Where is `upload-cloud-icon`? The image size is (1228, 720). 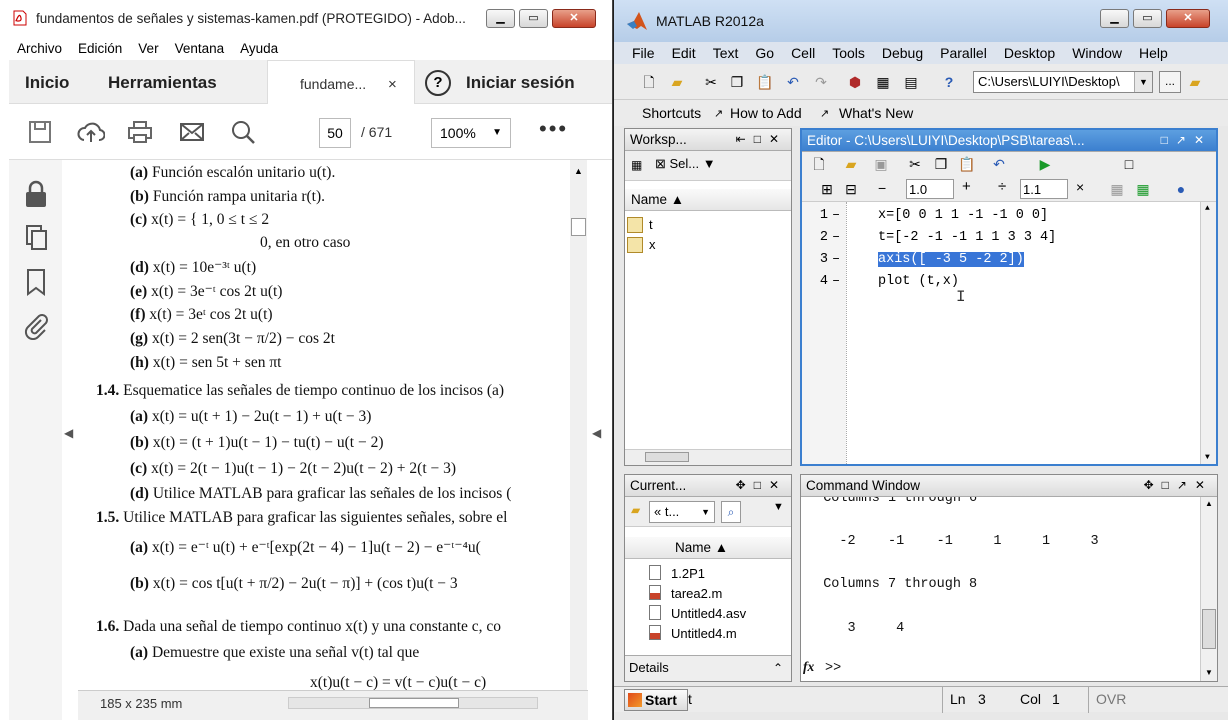
upload-cloud-icon is located at coordinates (91, 132).